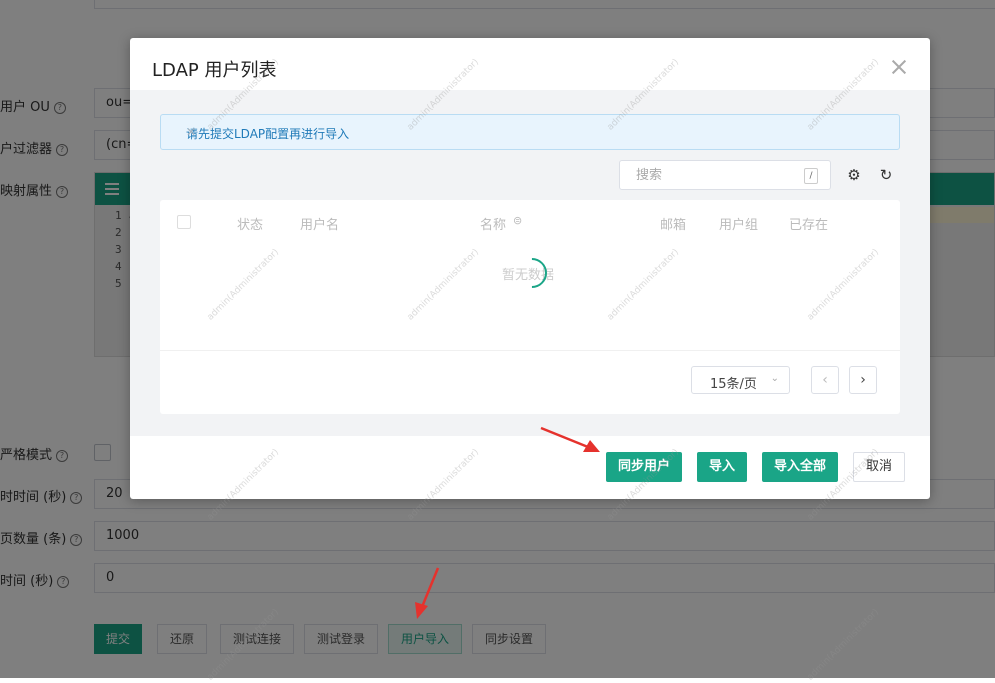  I want to click on column-header-status: 状态, so click(250, 223).